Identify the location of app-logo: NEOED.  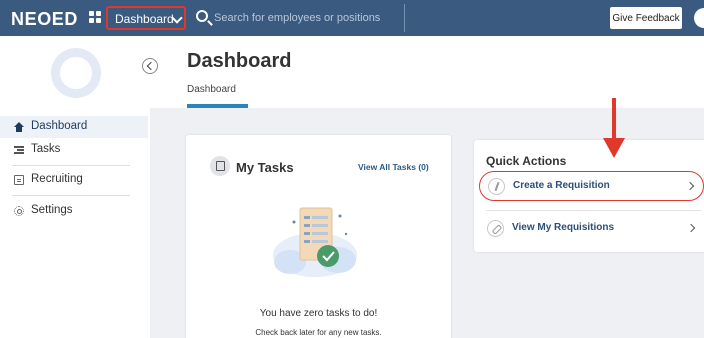
(44, 19).